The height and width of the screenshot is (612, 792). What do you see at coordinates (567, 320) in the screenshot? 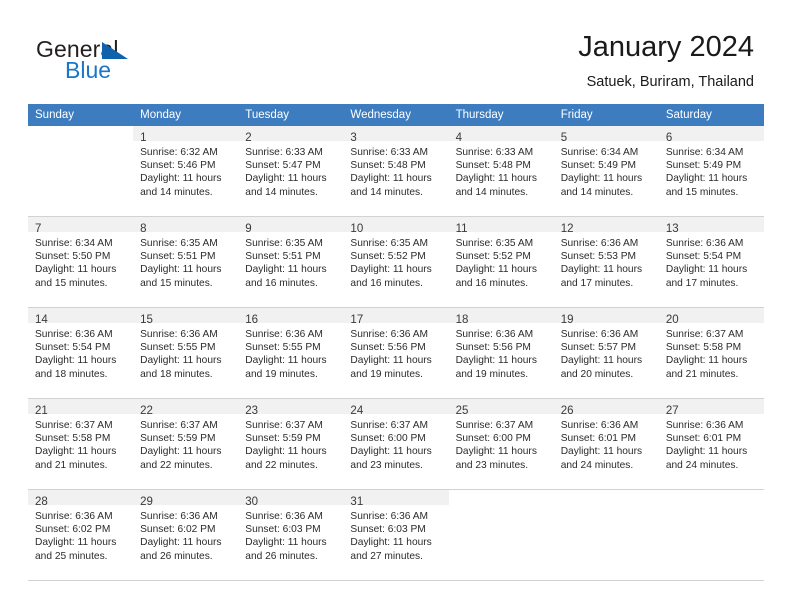
I see `day-number: 19` at bounding box center [567, 320].